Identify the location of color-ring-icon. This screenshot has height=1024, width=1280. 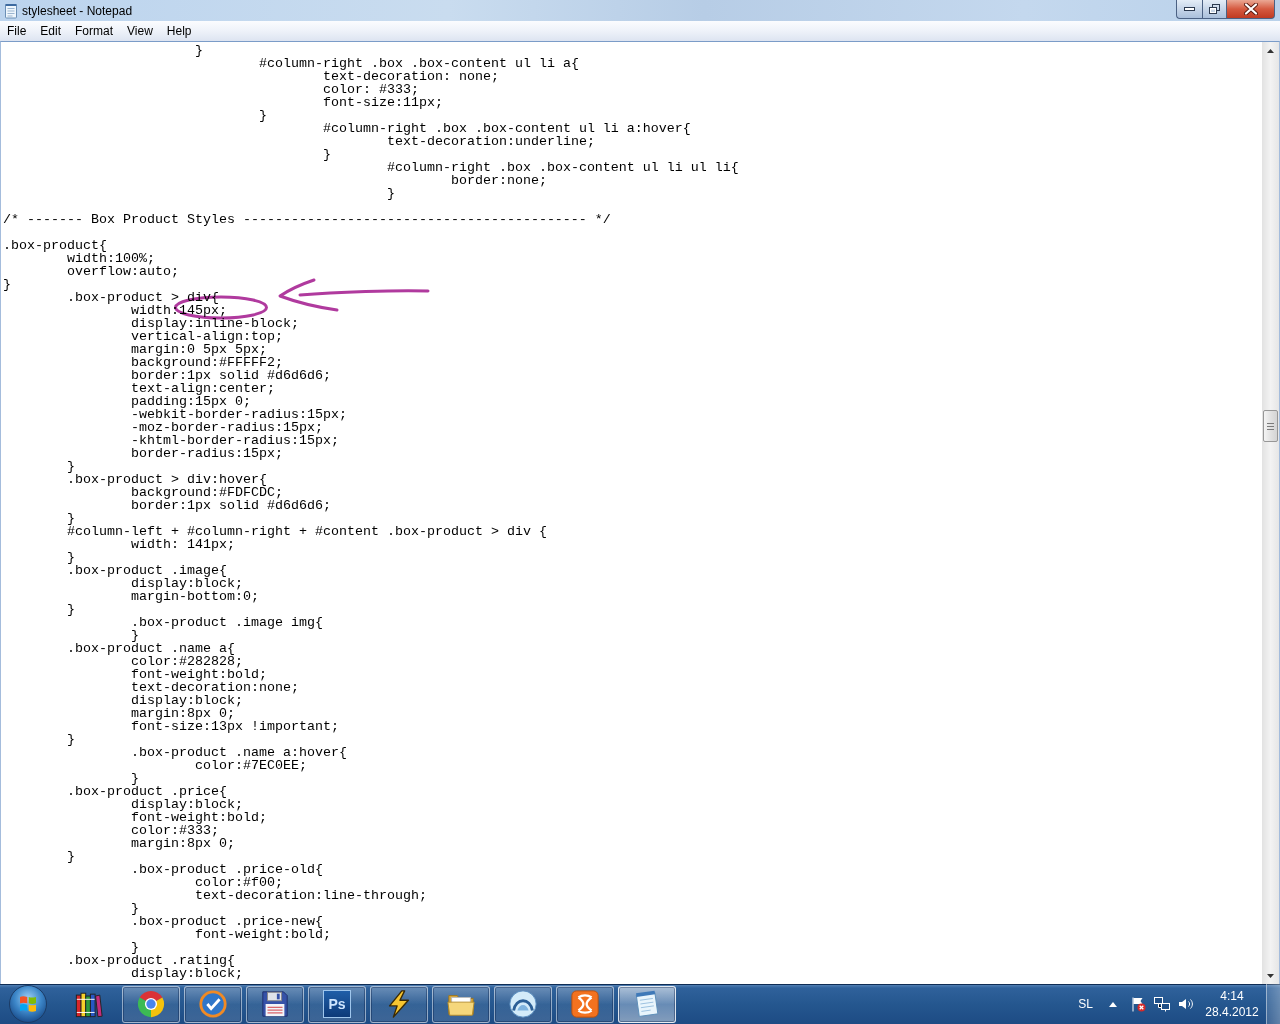
(151, 1004).